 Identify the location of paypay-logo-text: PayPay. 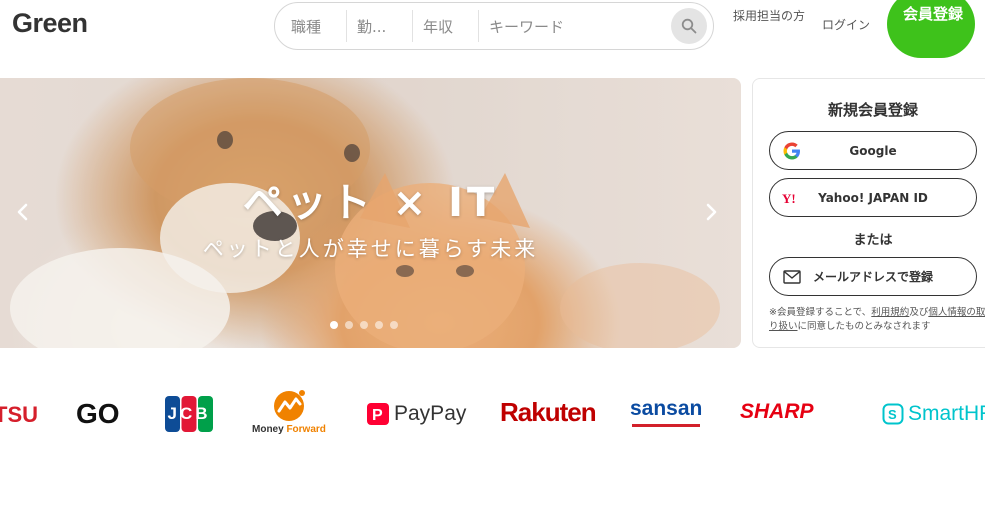
(430, 413).